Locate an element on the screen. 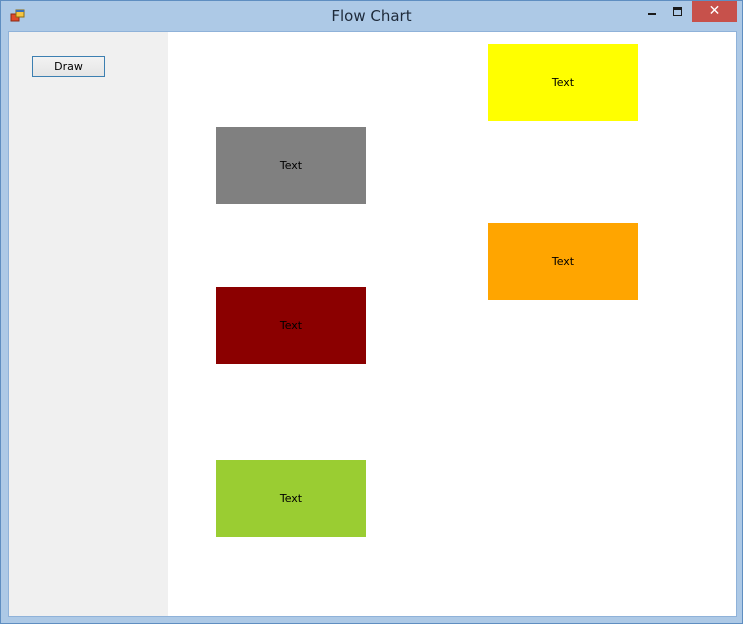 The height and width of the screenshot is (624, 743). minimize-button is located at coordinates (652, 11).